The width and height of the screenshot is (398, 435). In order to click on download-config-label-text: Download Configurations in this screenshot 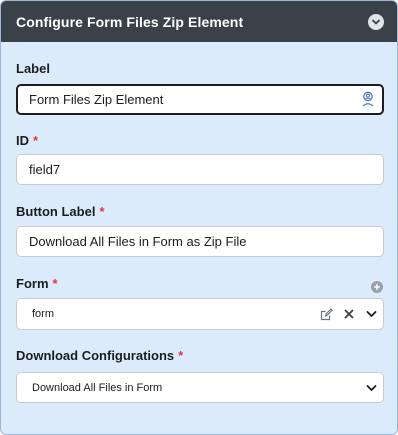, I will do `click(95, 355)`.